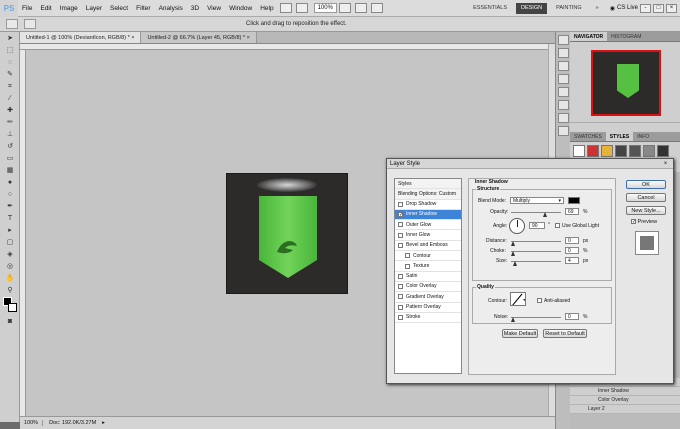 Image resolution: width=680 pixels, height=429 pixels. What do you see at coordinates (665, 164) in the screenshot?
I see `dialog-close-button: ×` at bounding box center [665, 164].